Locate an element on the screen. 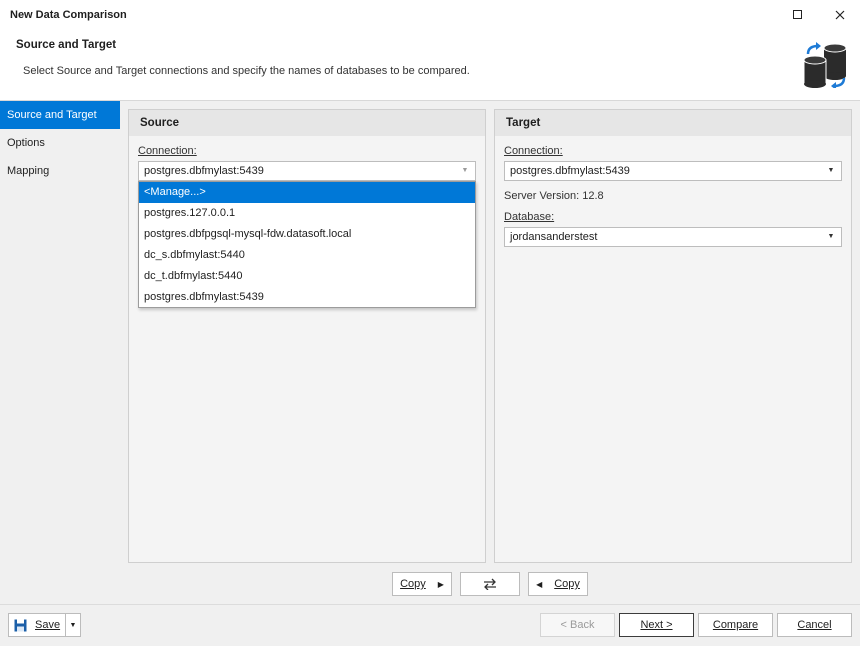  target-database-combo: jordansanderstest ▼ is located at coordinates (673, 237).